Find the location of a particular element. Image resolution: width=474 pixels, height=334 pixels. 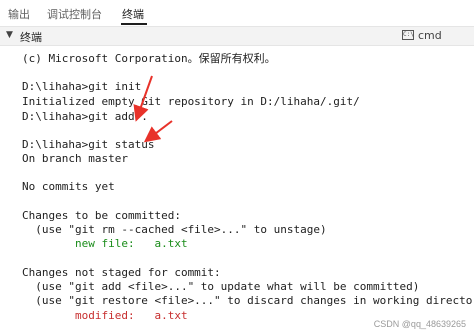

terminal-line: Changes not staged for commit: is located at coordinates (121, 272).